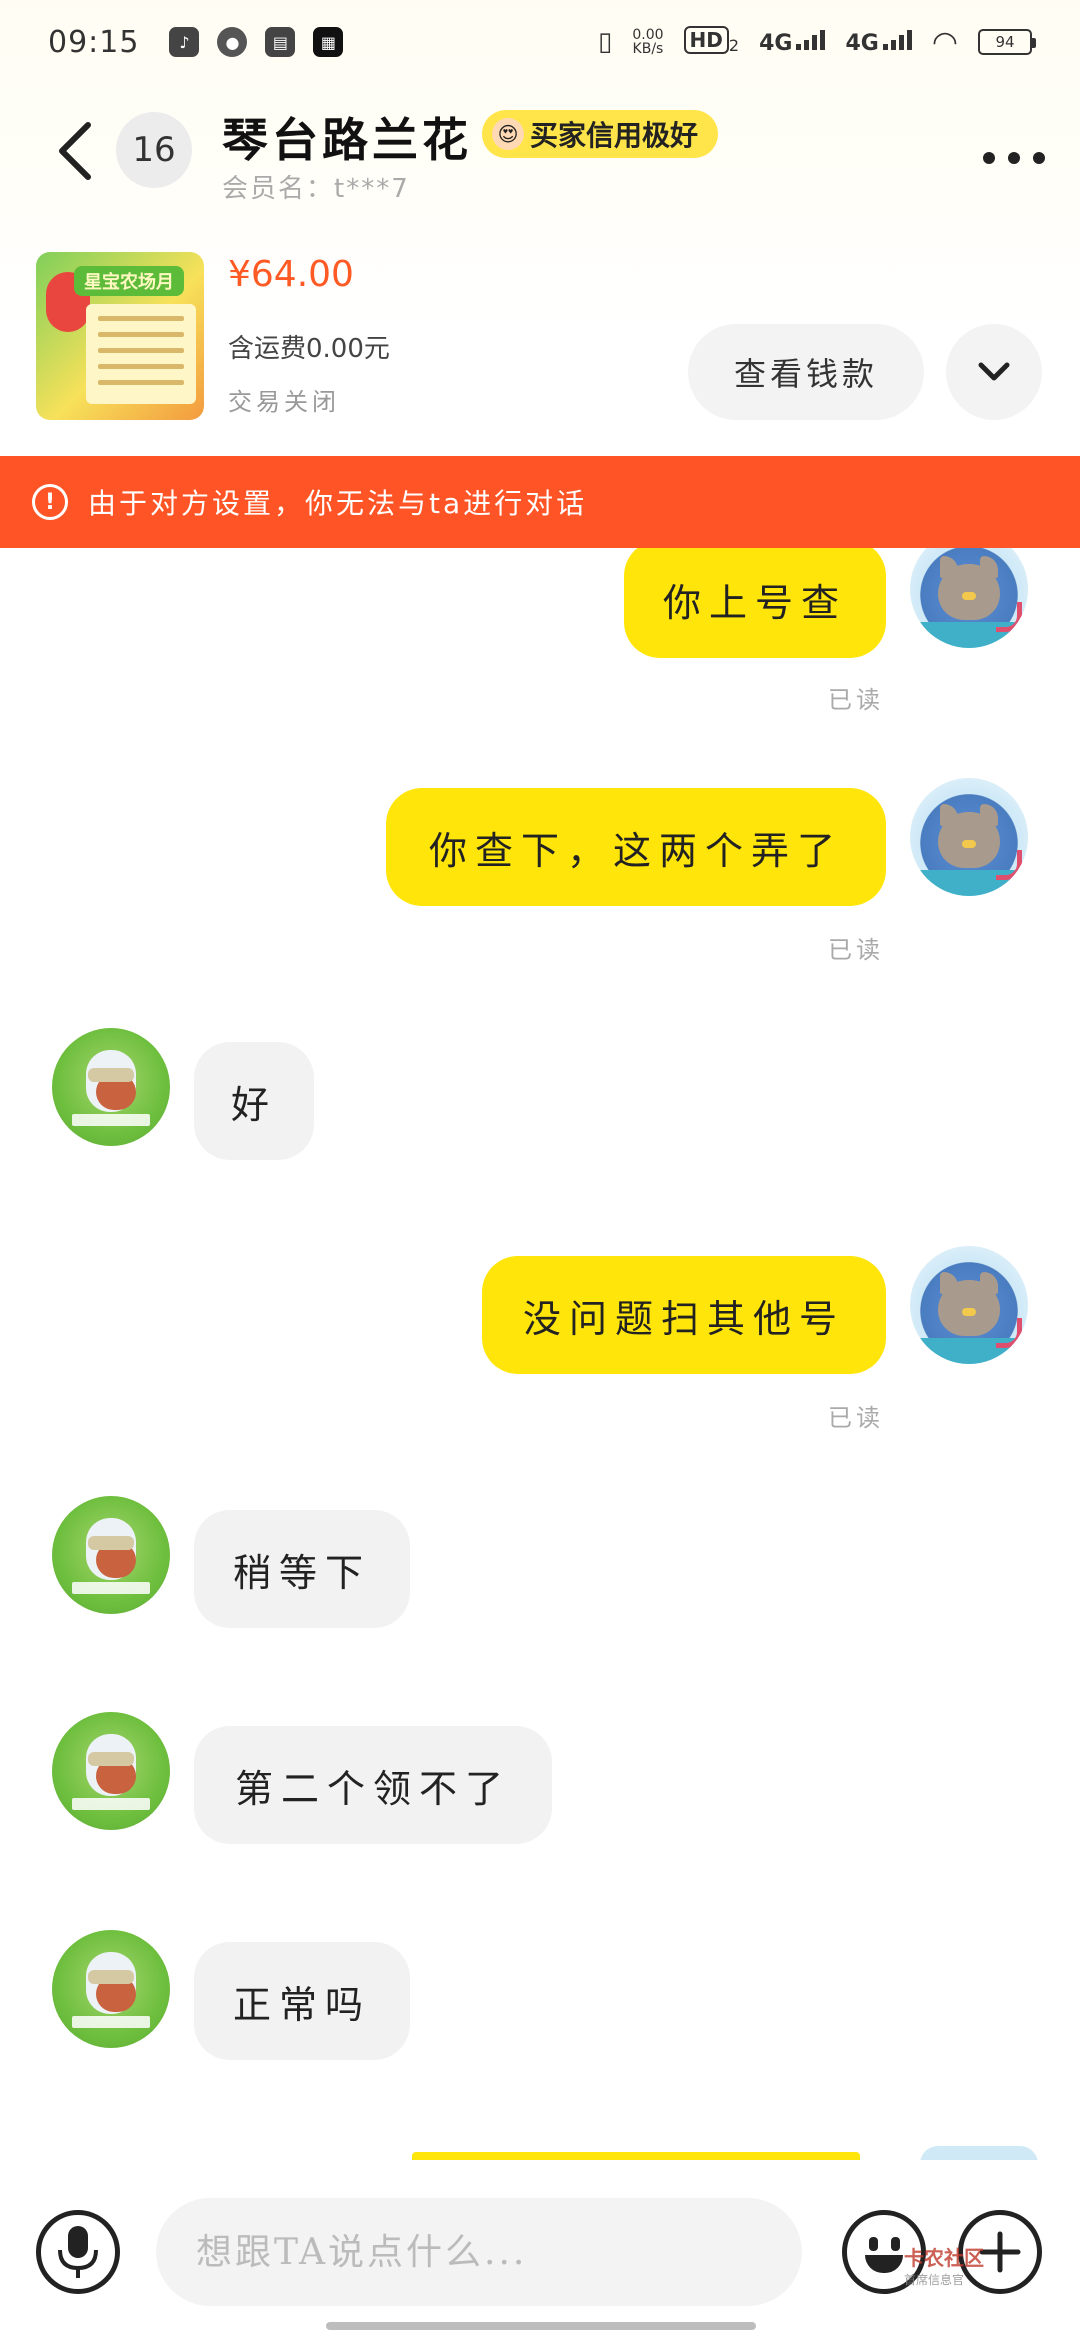 The image size is (1080, 2340). What do you see at coordinates (684, 1315) in the screenshot?
I see `message-bubble: 没问题扫其他号` at bounding box center [684, 1315].